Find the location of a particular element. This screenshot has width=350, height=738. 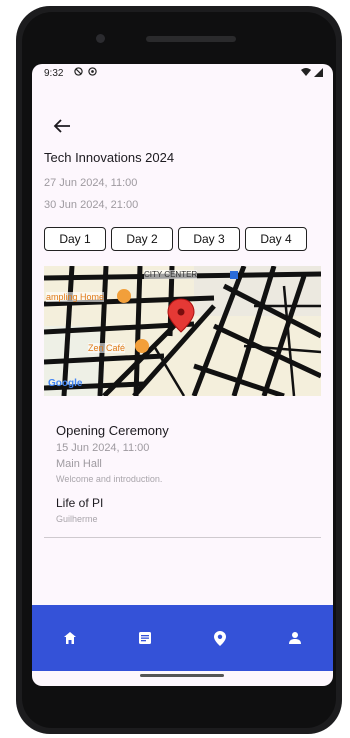

day-2-button: Day 2 is located at coordinates (142, 239).